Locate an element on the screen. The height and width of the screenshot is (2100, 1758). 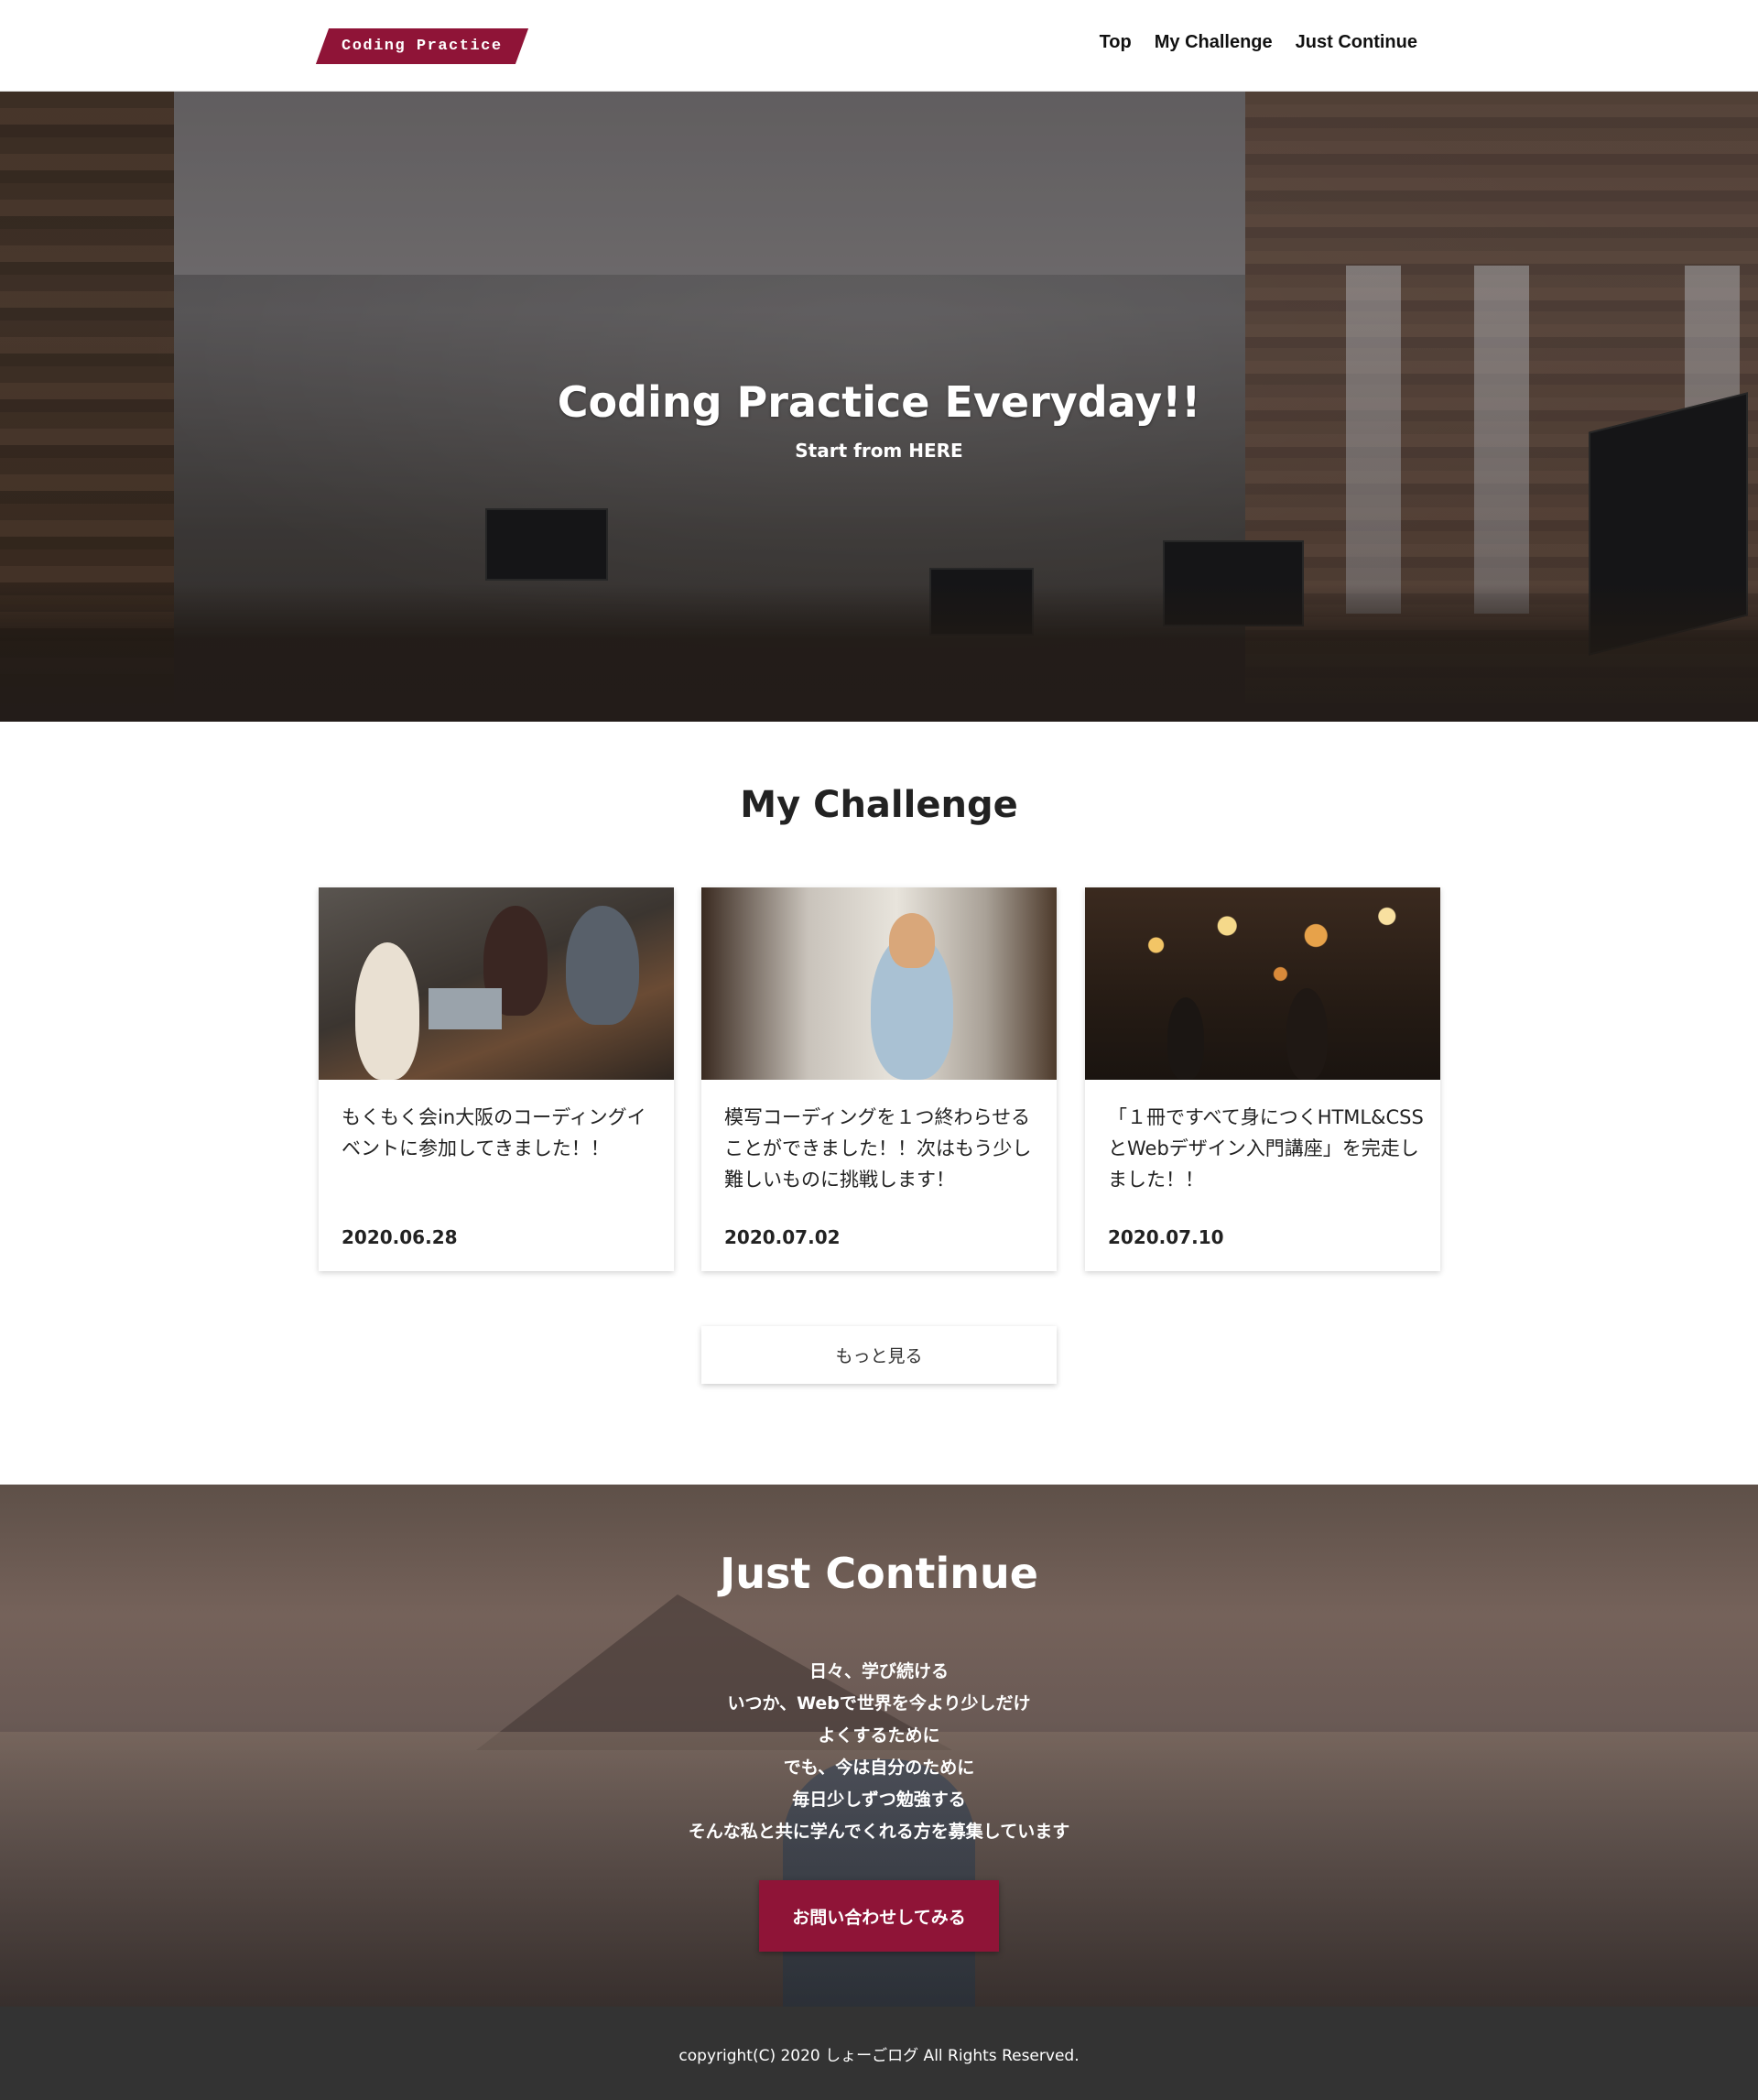
text-line: そんな私と共に学んでくれる方を募集しています is located at coordinates (879, 1832).